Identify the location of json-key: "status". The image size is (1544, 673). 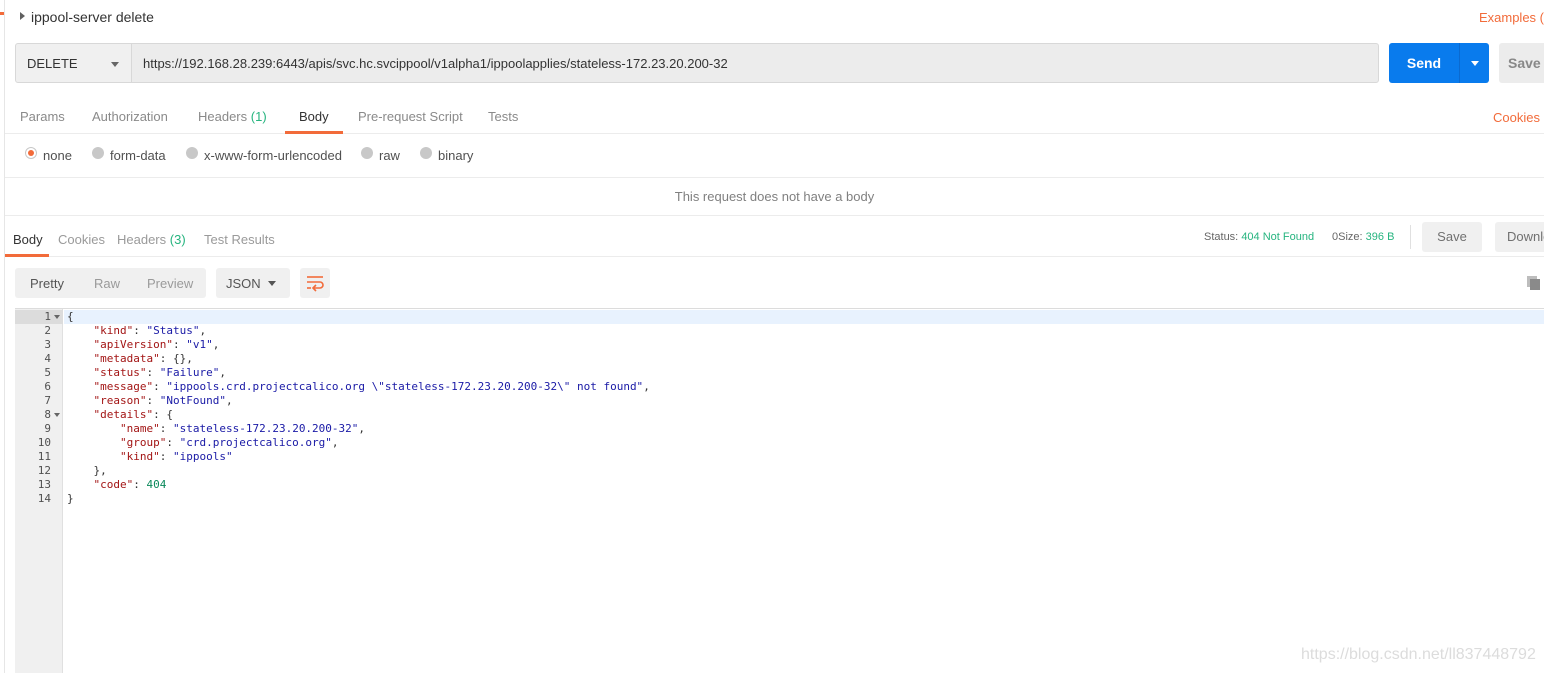
(120, 372).